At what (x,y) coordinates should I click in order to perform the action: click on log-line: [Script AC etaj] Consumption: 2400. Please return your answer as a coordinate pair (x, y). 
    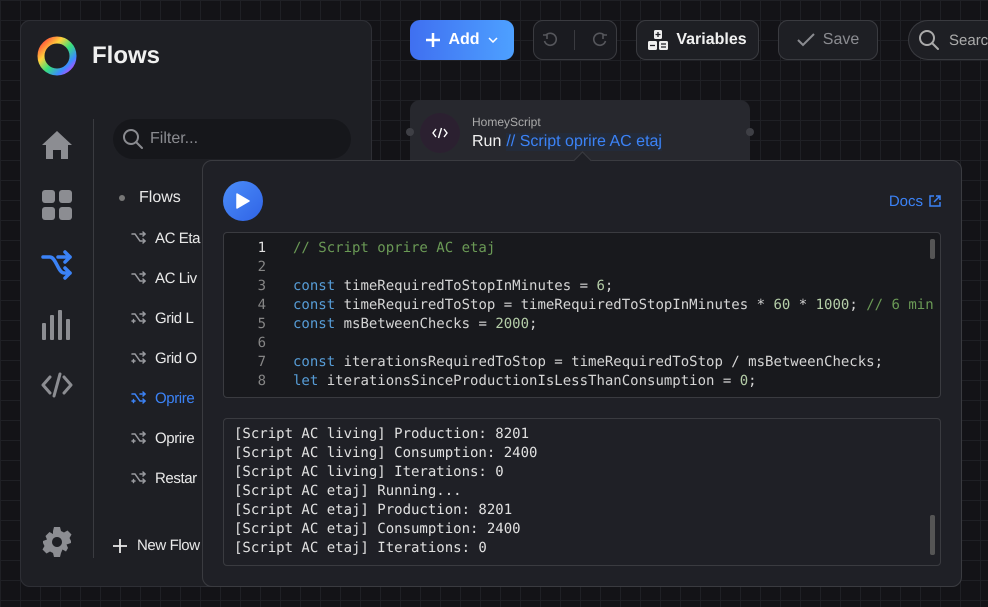
    Looking at the image, I should click on (378, 529).